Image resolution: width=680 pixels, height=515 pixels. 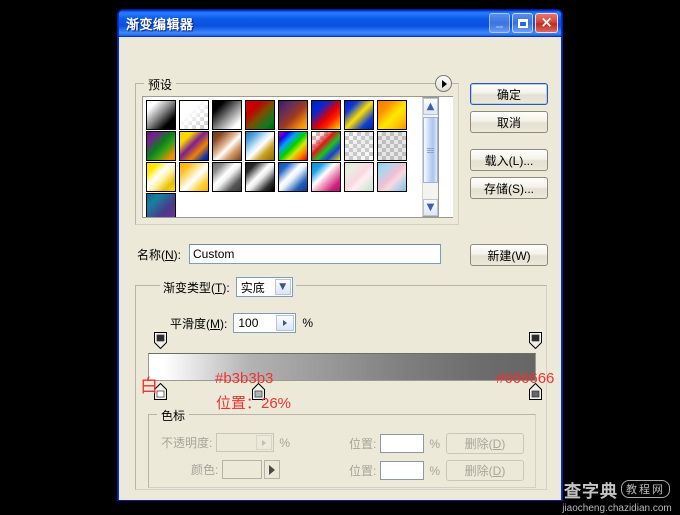 What do you see at coordinates (160, 24) in the screenshot?
I see `window-title: 渐变编辑器` at bounding box center [160, 24].